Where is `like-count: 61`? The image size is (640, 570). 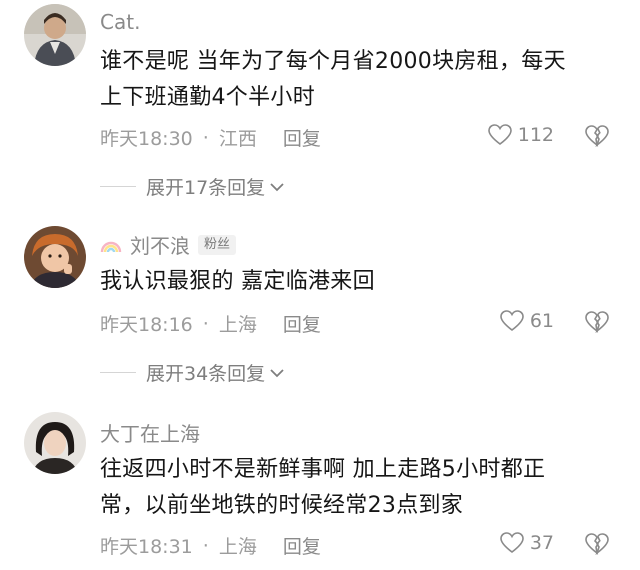 like-count: 61 is located at coordinates (541, 321).